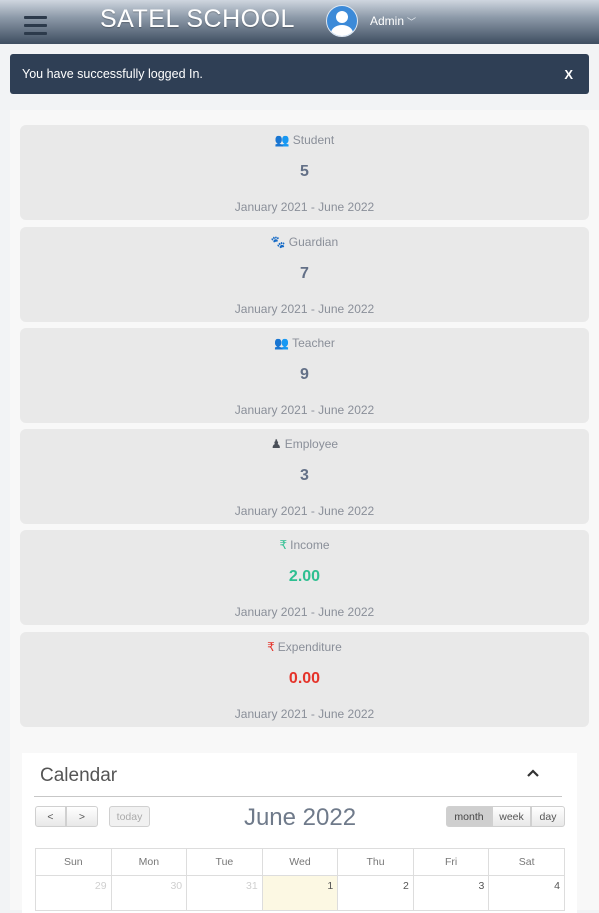  I want to click on chevron-up-icon, so click(533, 773).